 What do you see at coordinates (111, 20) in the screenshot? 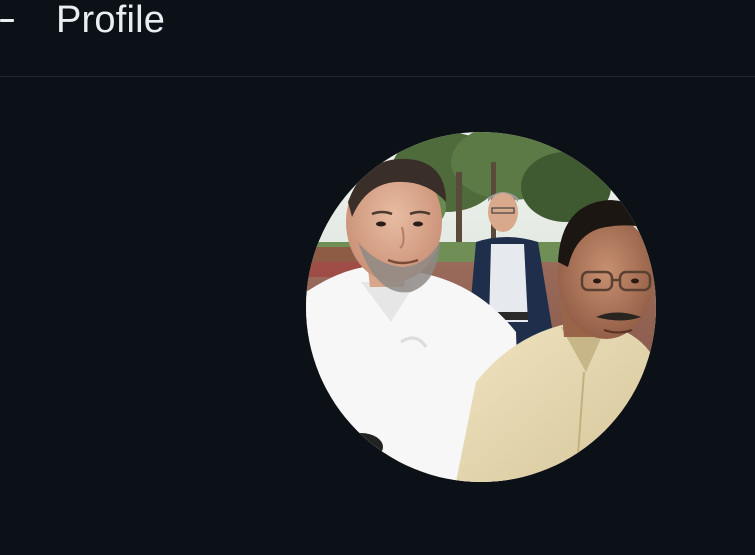
I see `page-title: Profile` at bounding box center [111, 20].